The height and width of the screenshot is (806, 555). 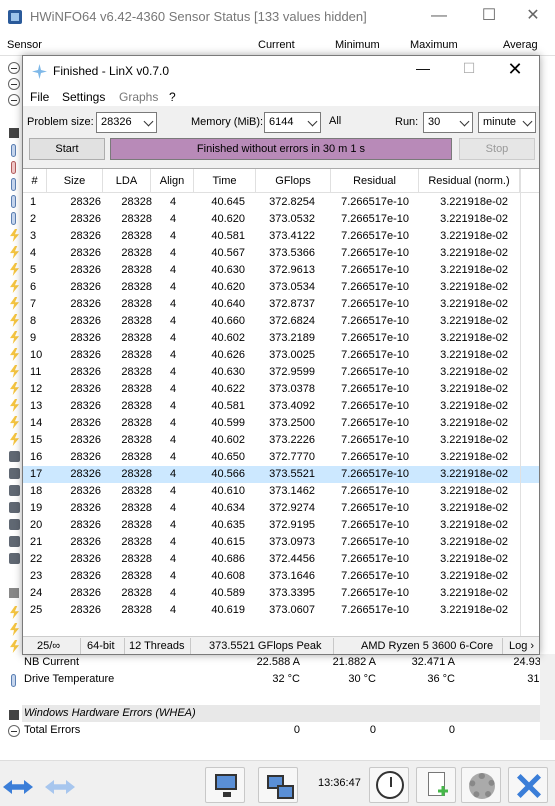 I want to click on footer-divider, so click(x=80, y=646).